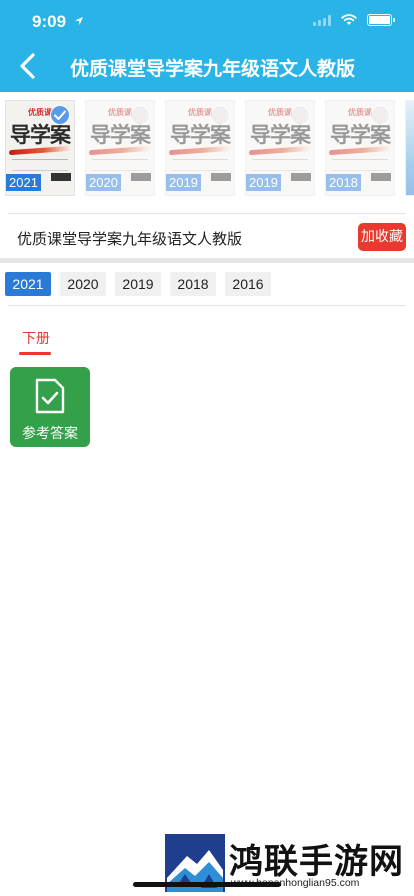  Describe the element at coordinates (207, 884) in the screenshot. I see `home-indicator` at that location.